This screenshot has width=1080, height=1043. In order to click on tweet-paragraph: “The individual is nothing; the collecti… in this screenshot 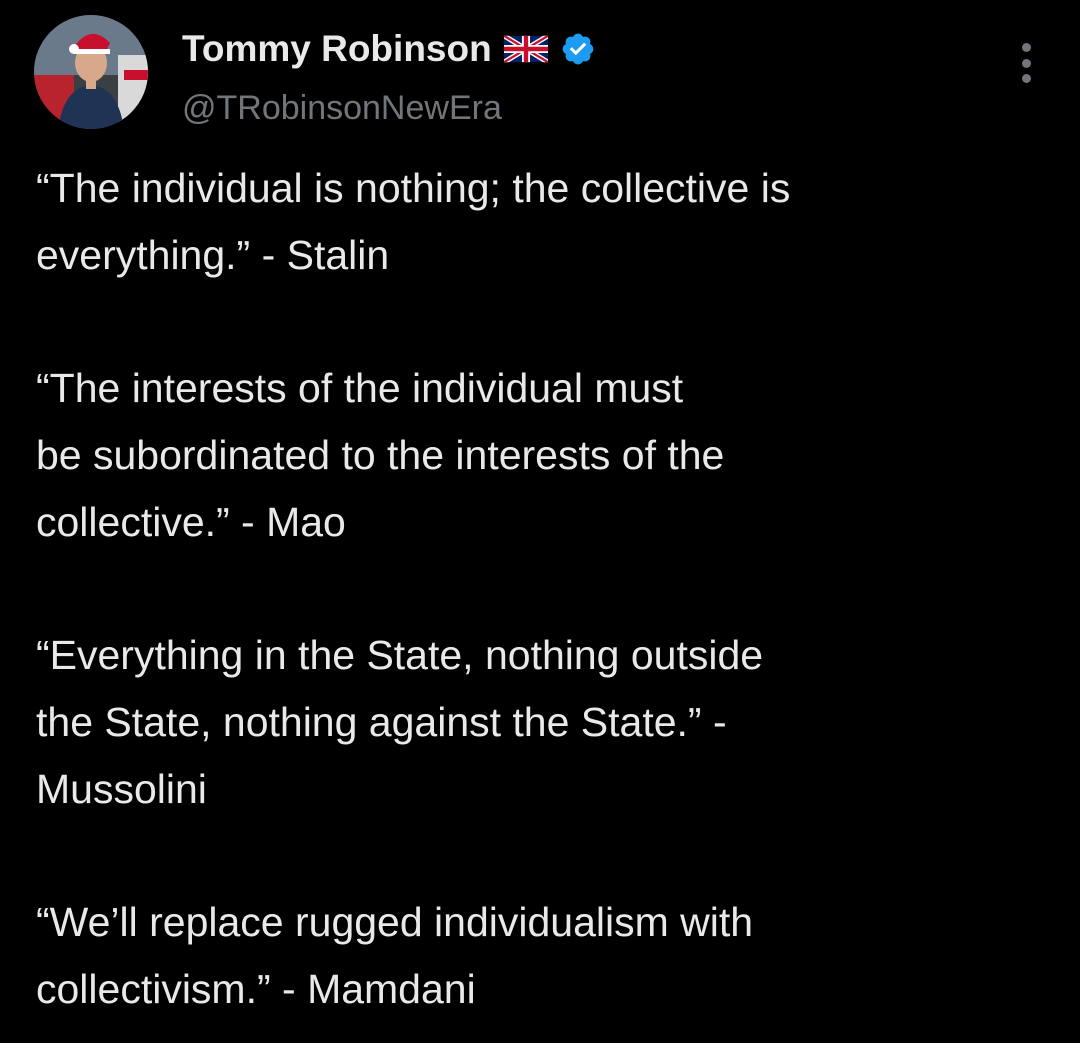, I will do `click(413, 221)`.